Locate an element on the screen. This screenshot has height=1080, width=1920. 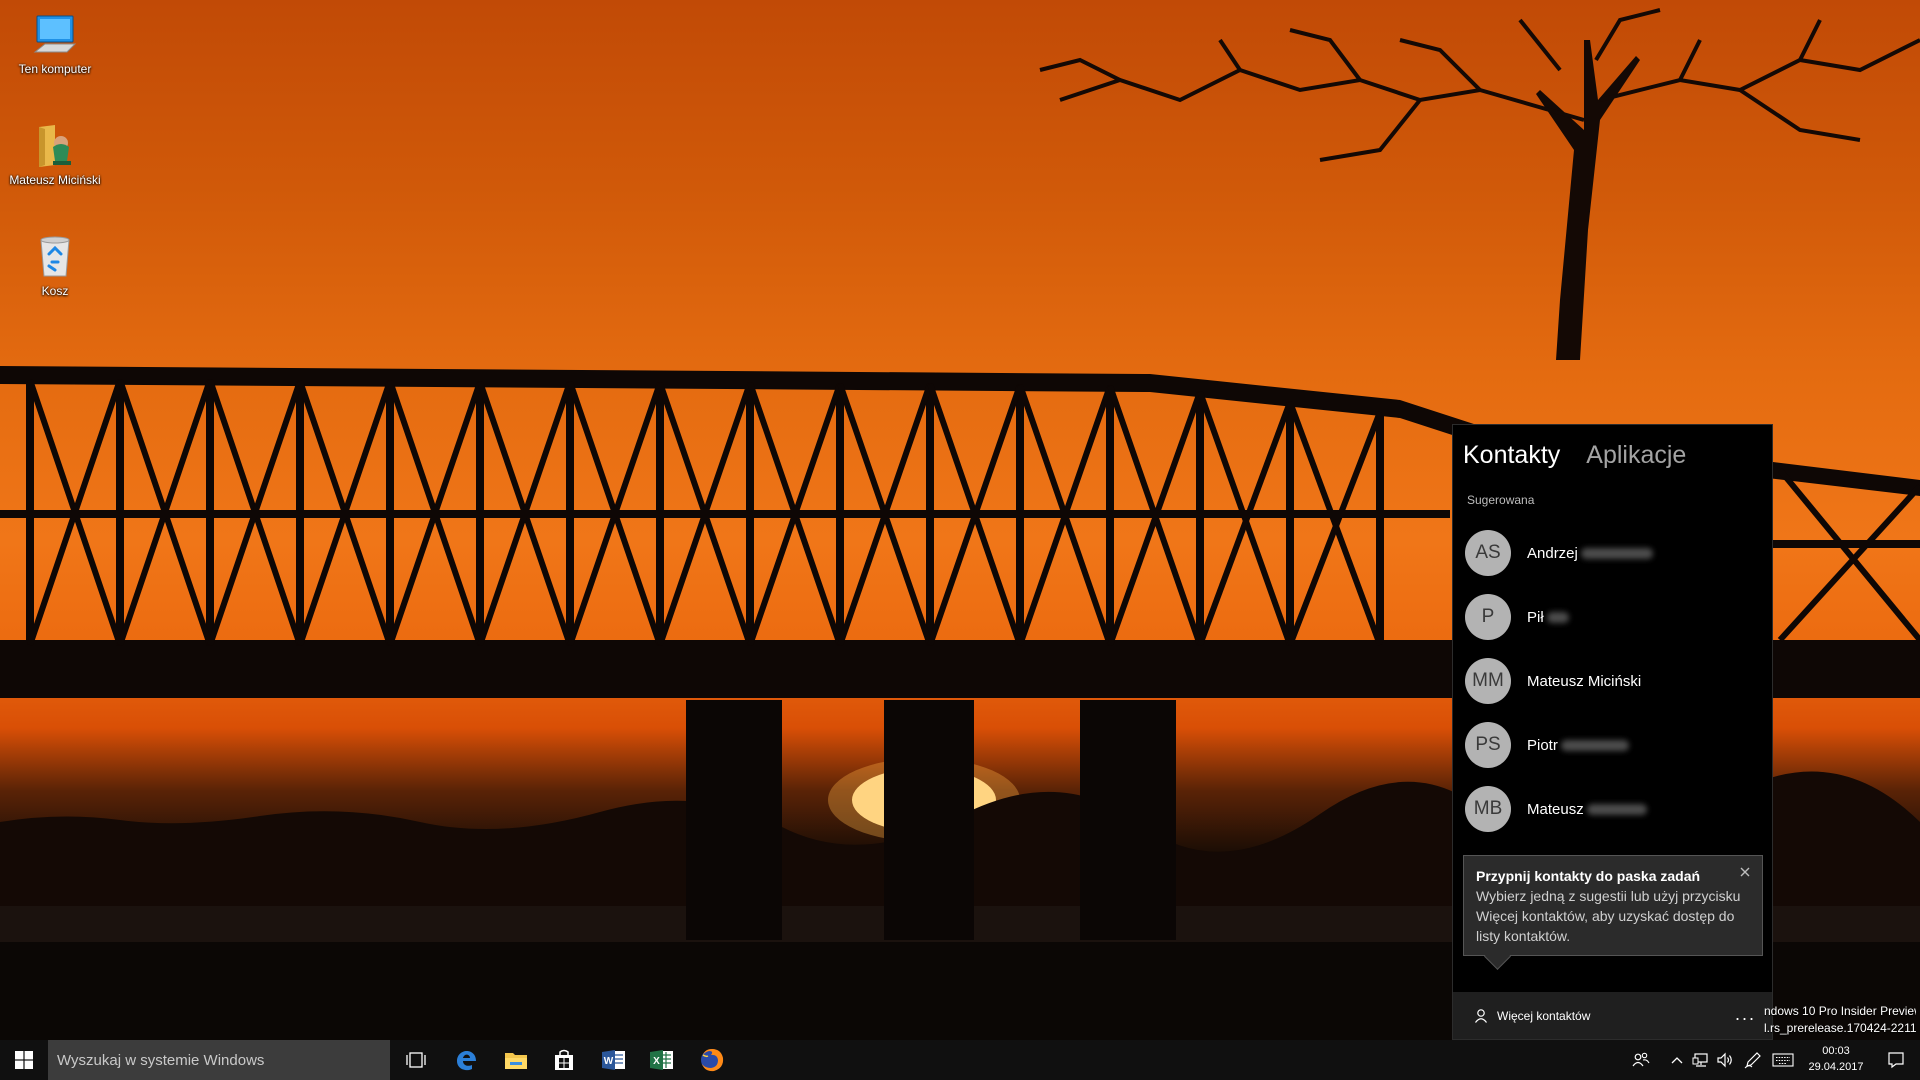
file-explorer-icon is located at coordinates (516, 1061).